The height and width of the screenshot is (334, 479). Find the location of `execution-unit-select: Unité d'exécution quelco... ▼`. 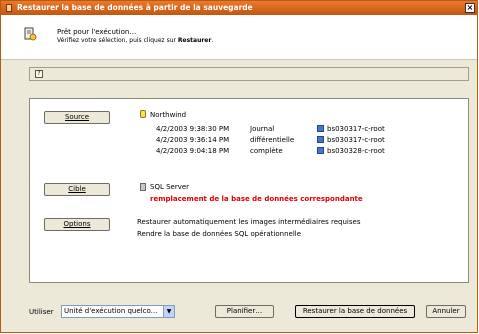

execution-unit-select: Unité d'exécution quelco... ▼ is located at coordinates (118, 311).